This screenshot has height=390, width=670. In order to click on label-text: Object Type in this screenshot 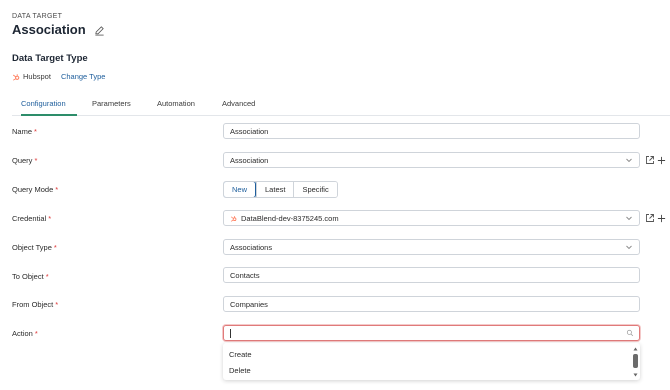, I will do `click(32, 247)`.